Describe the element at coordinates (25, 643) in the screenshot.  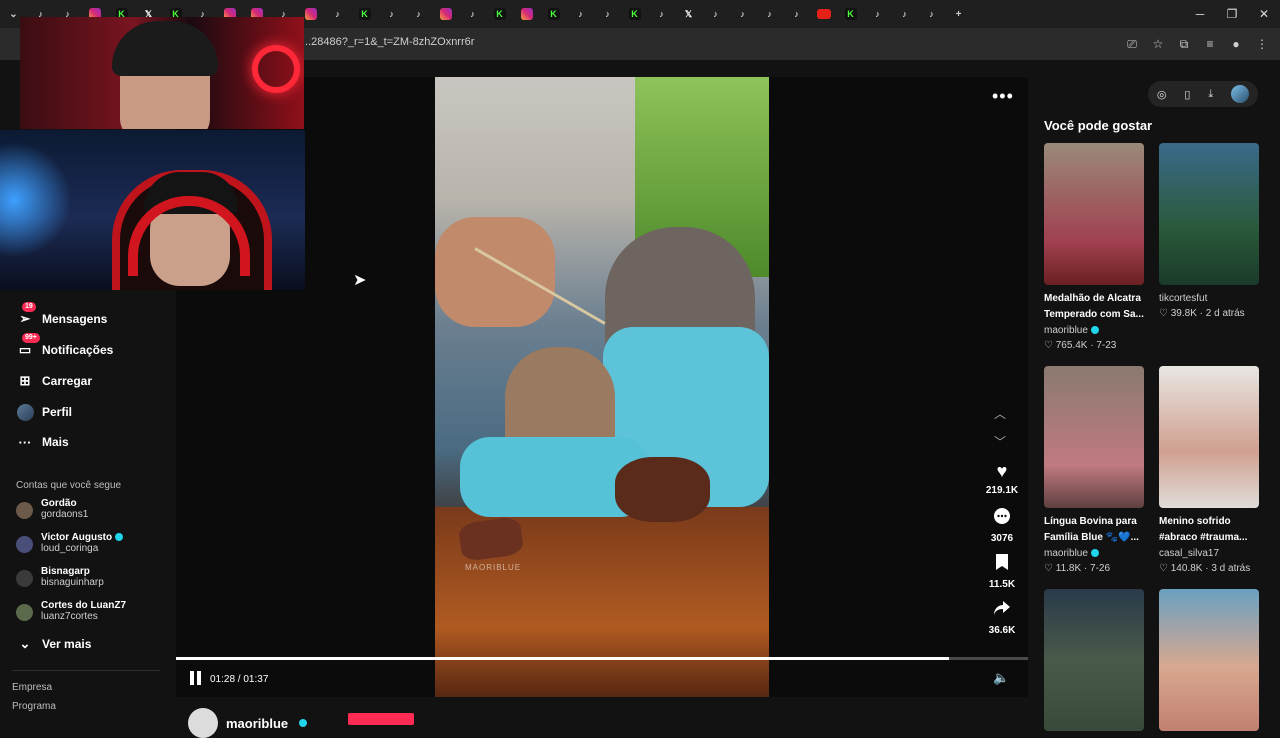
I see `chevron-down-icon: ⌄` at that location.